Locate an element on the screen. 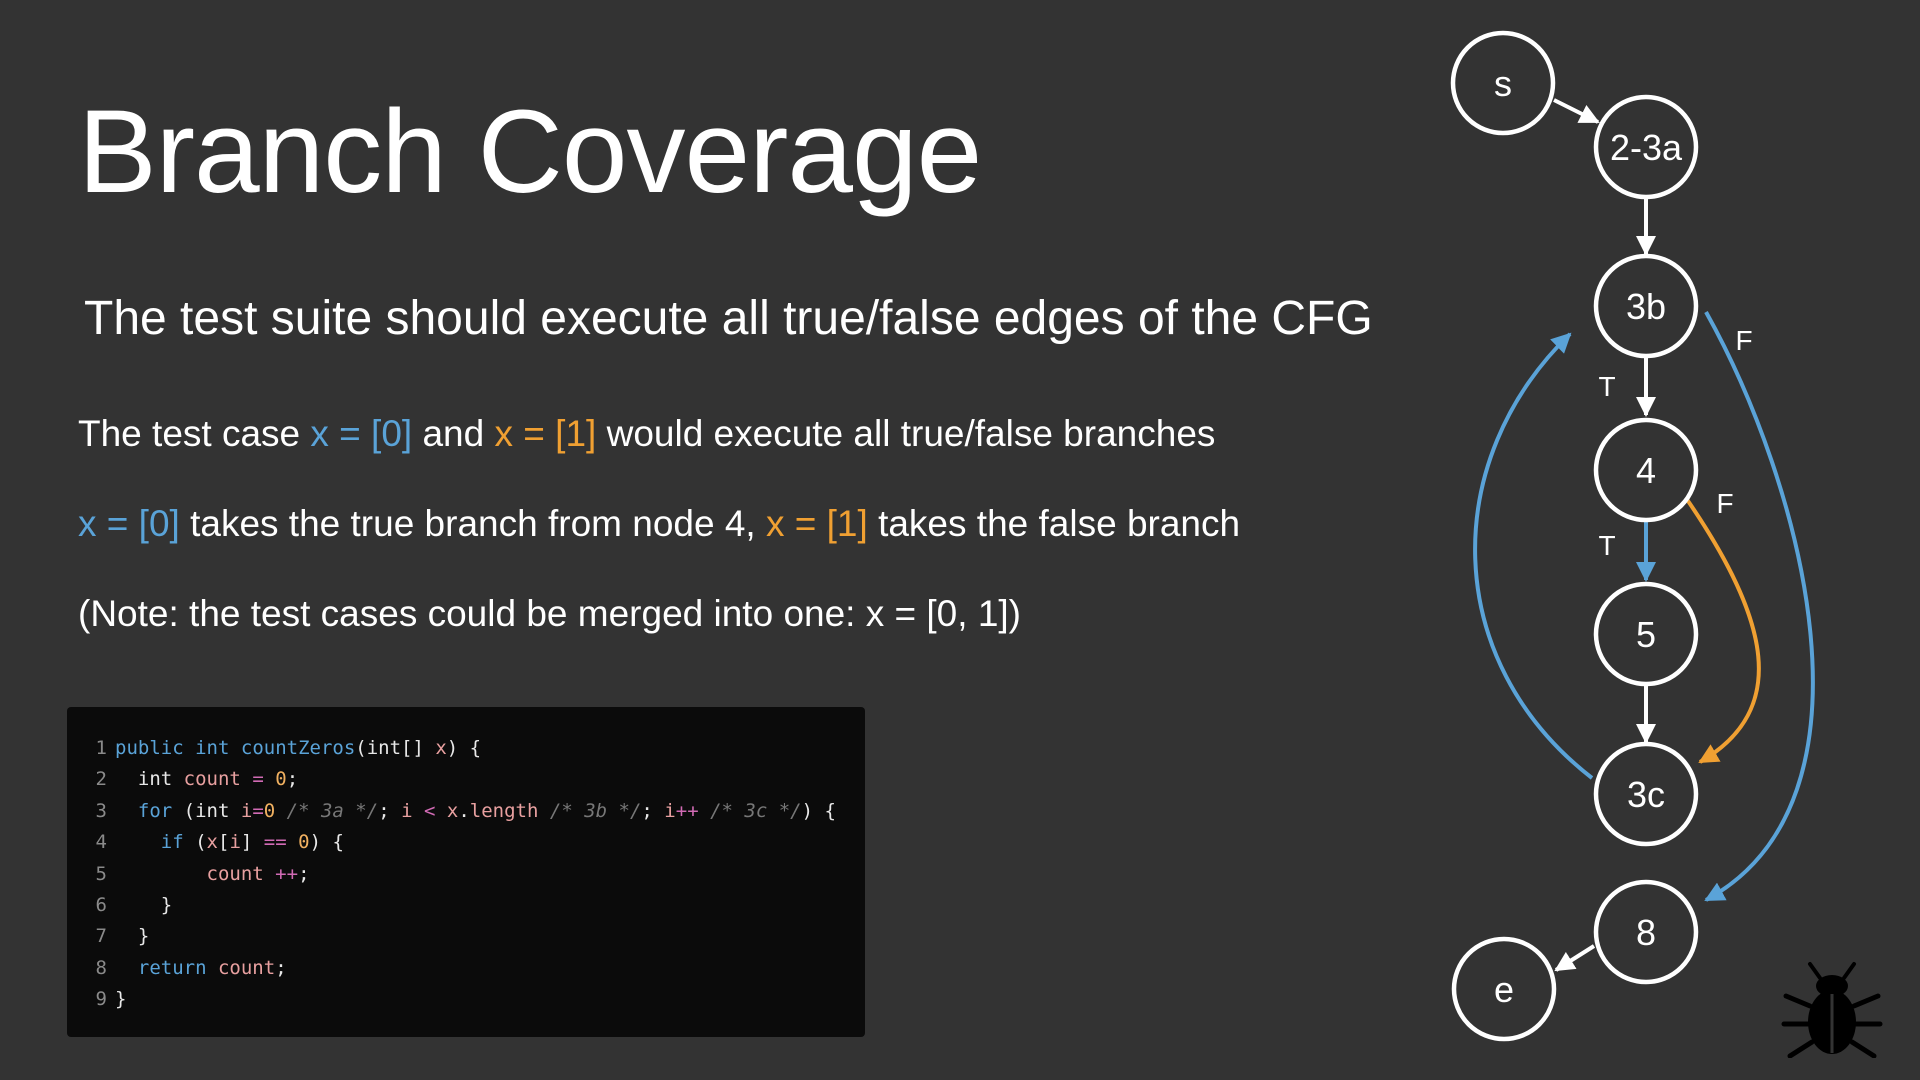 Image resolution: width=1920 pixels, height=1080 pixels. node-2-3a-label: 2-3a is located at coordinates (1646, 147).